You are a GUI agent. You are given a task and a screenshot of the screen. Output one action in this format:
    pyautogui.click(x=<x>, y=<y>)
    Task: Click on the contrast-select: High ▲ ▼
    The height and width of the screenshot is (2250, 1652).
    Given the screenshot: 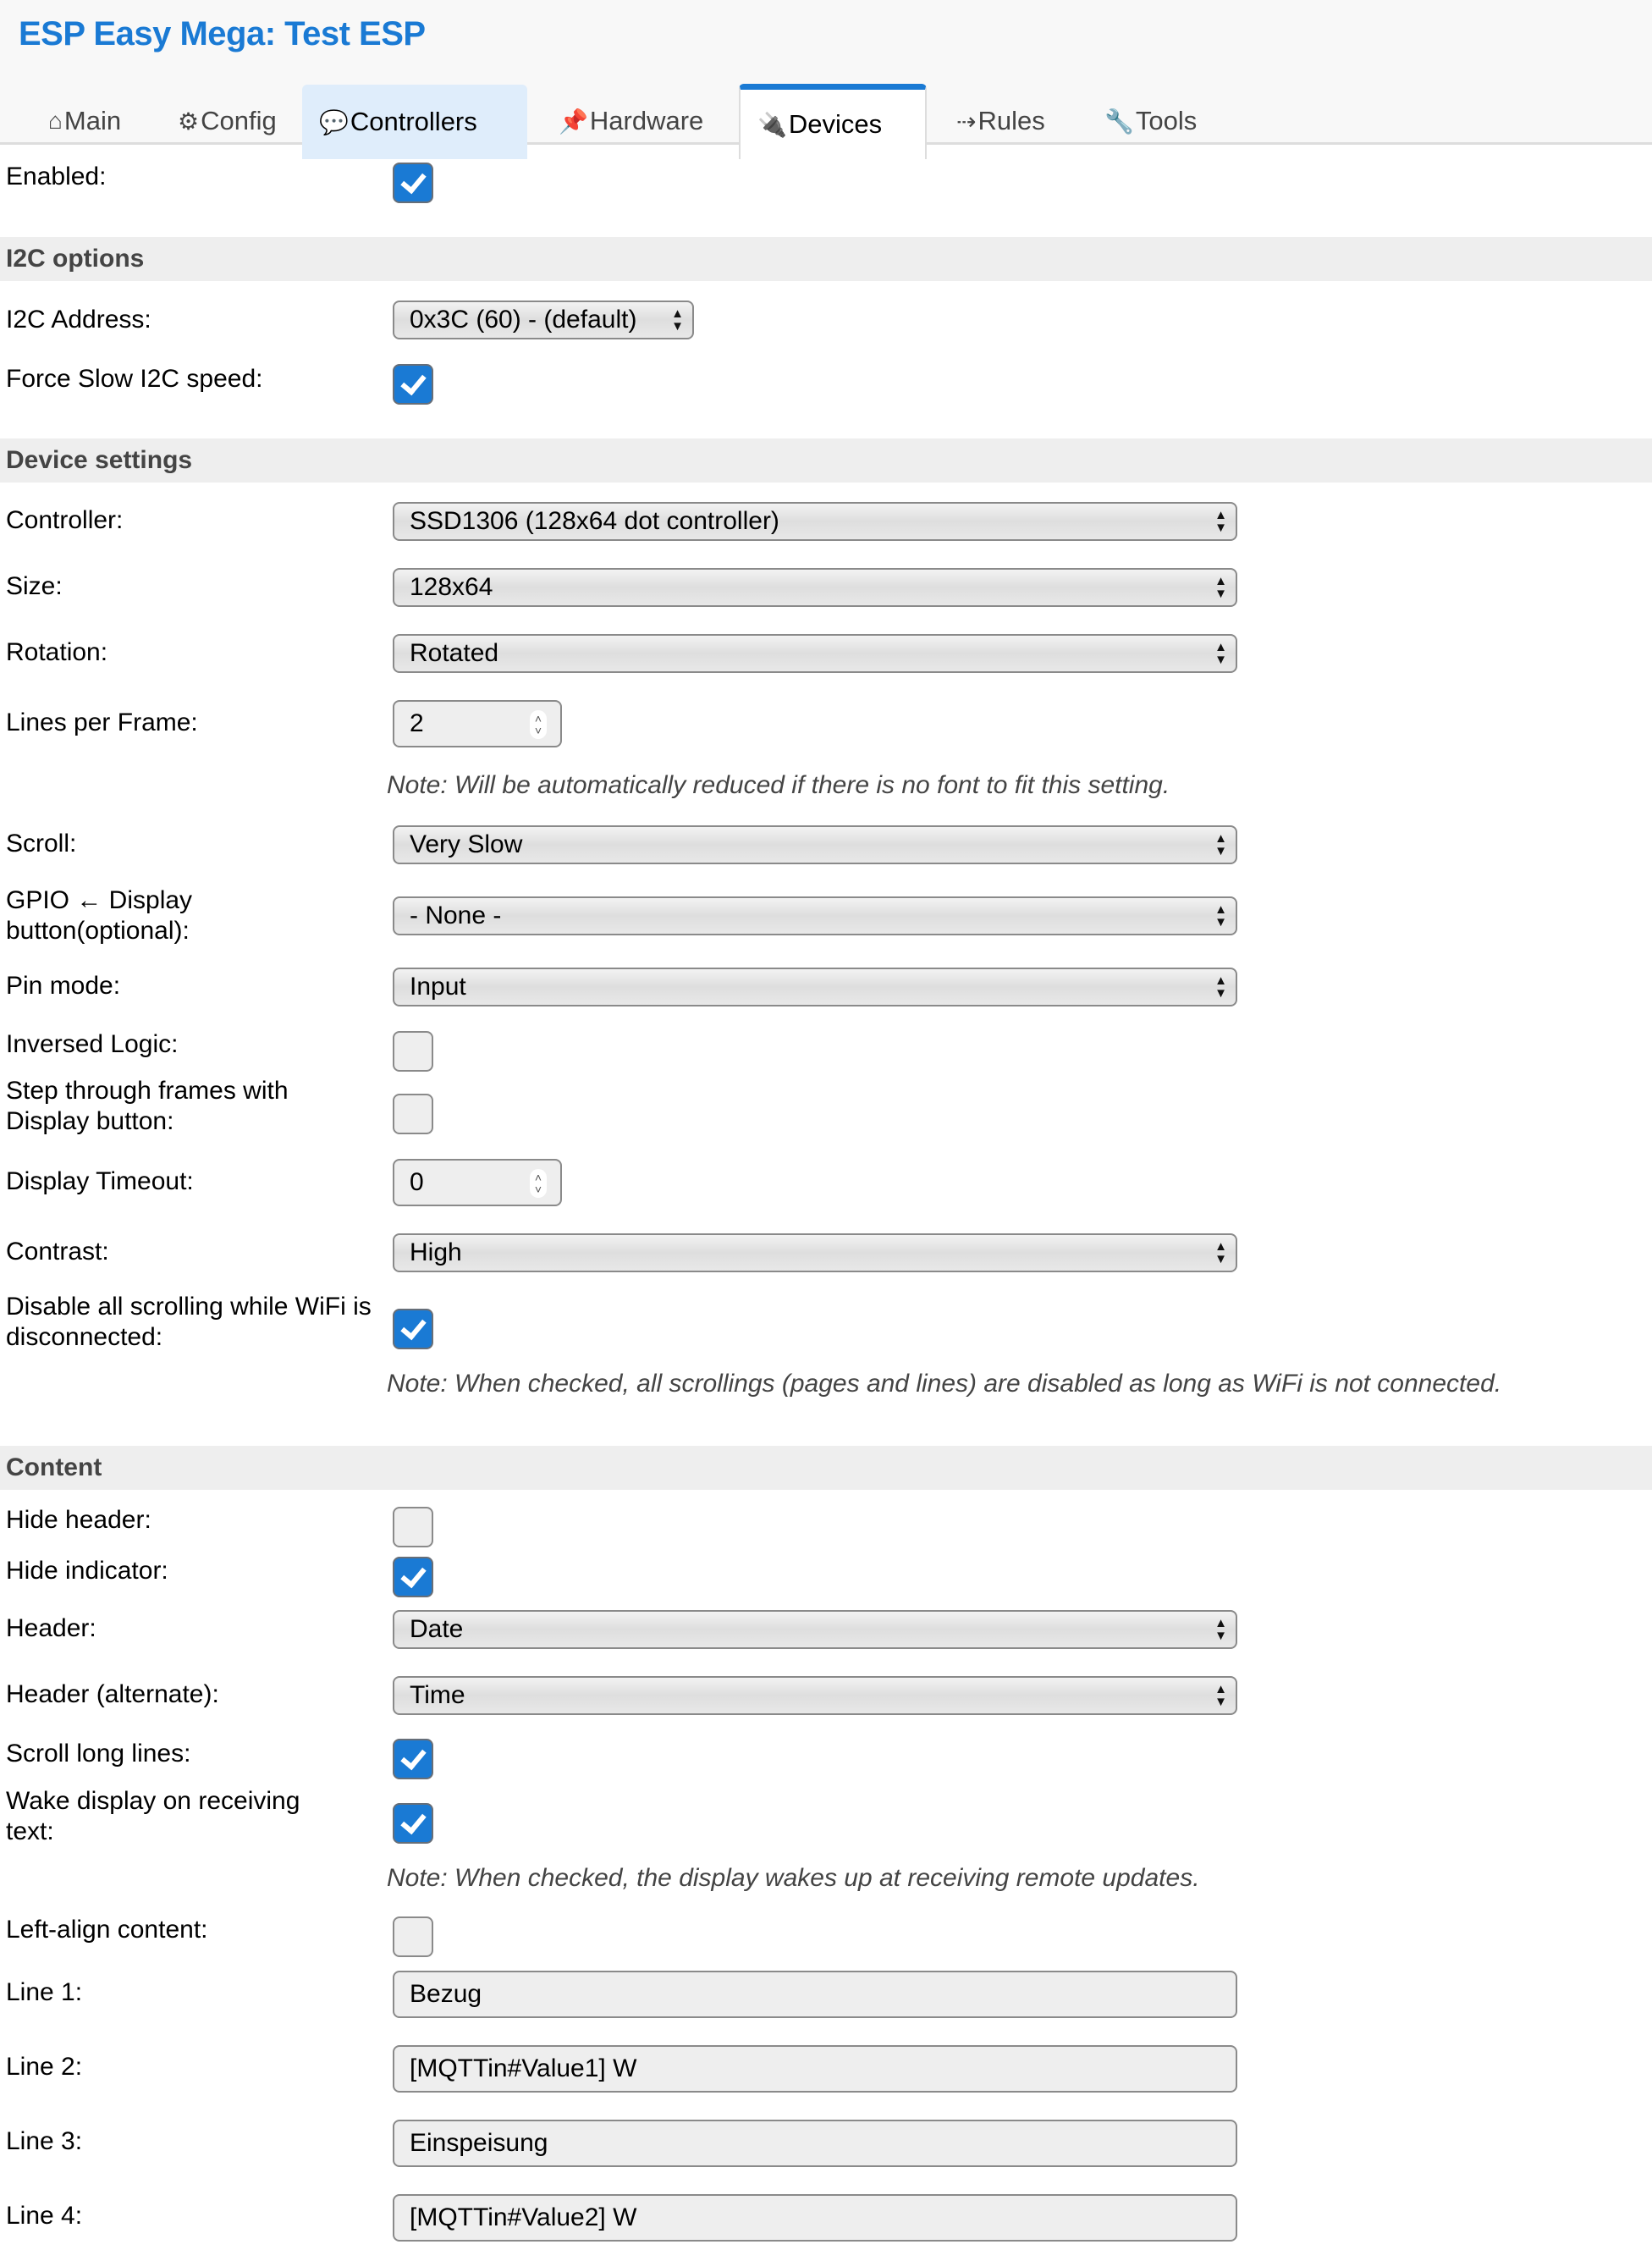 What is the action you would take?
    pyautogui.click(x=815, y=1252)
    